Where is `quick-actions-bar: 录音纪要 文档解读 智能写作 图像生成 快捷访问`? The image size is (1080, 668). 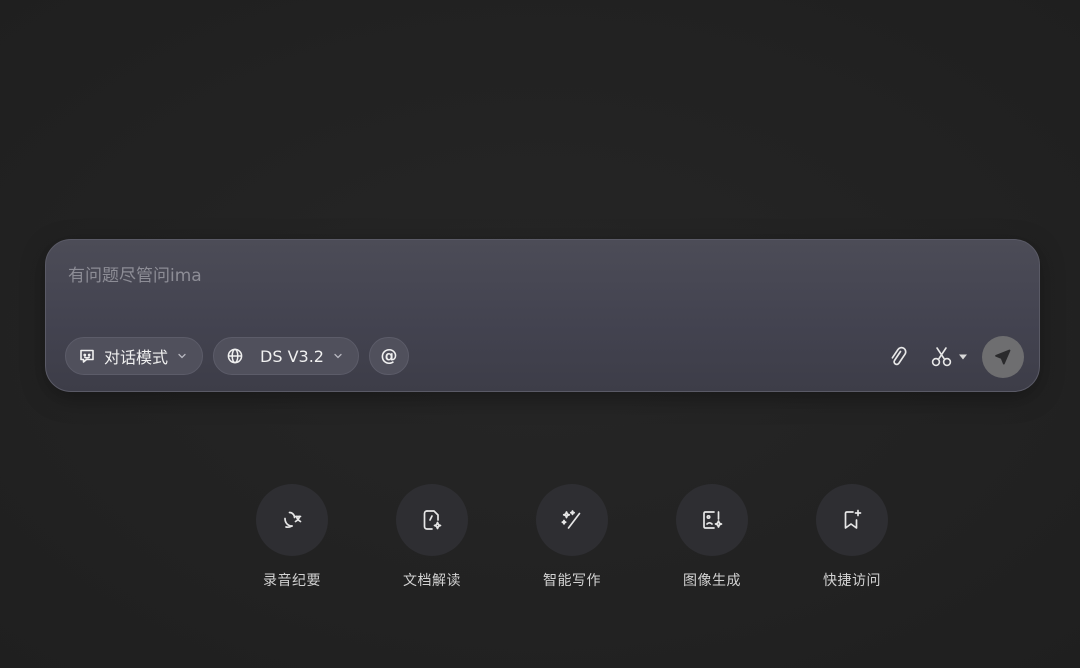
quick-actions-bar: 录音纪要 文档解读 智能写作 图像生成 快捷访问 is located at coordinates (572, 537).